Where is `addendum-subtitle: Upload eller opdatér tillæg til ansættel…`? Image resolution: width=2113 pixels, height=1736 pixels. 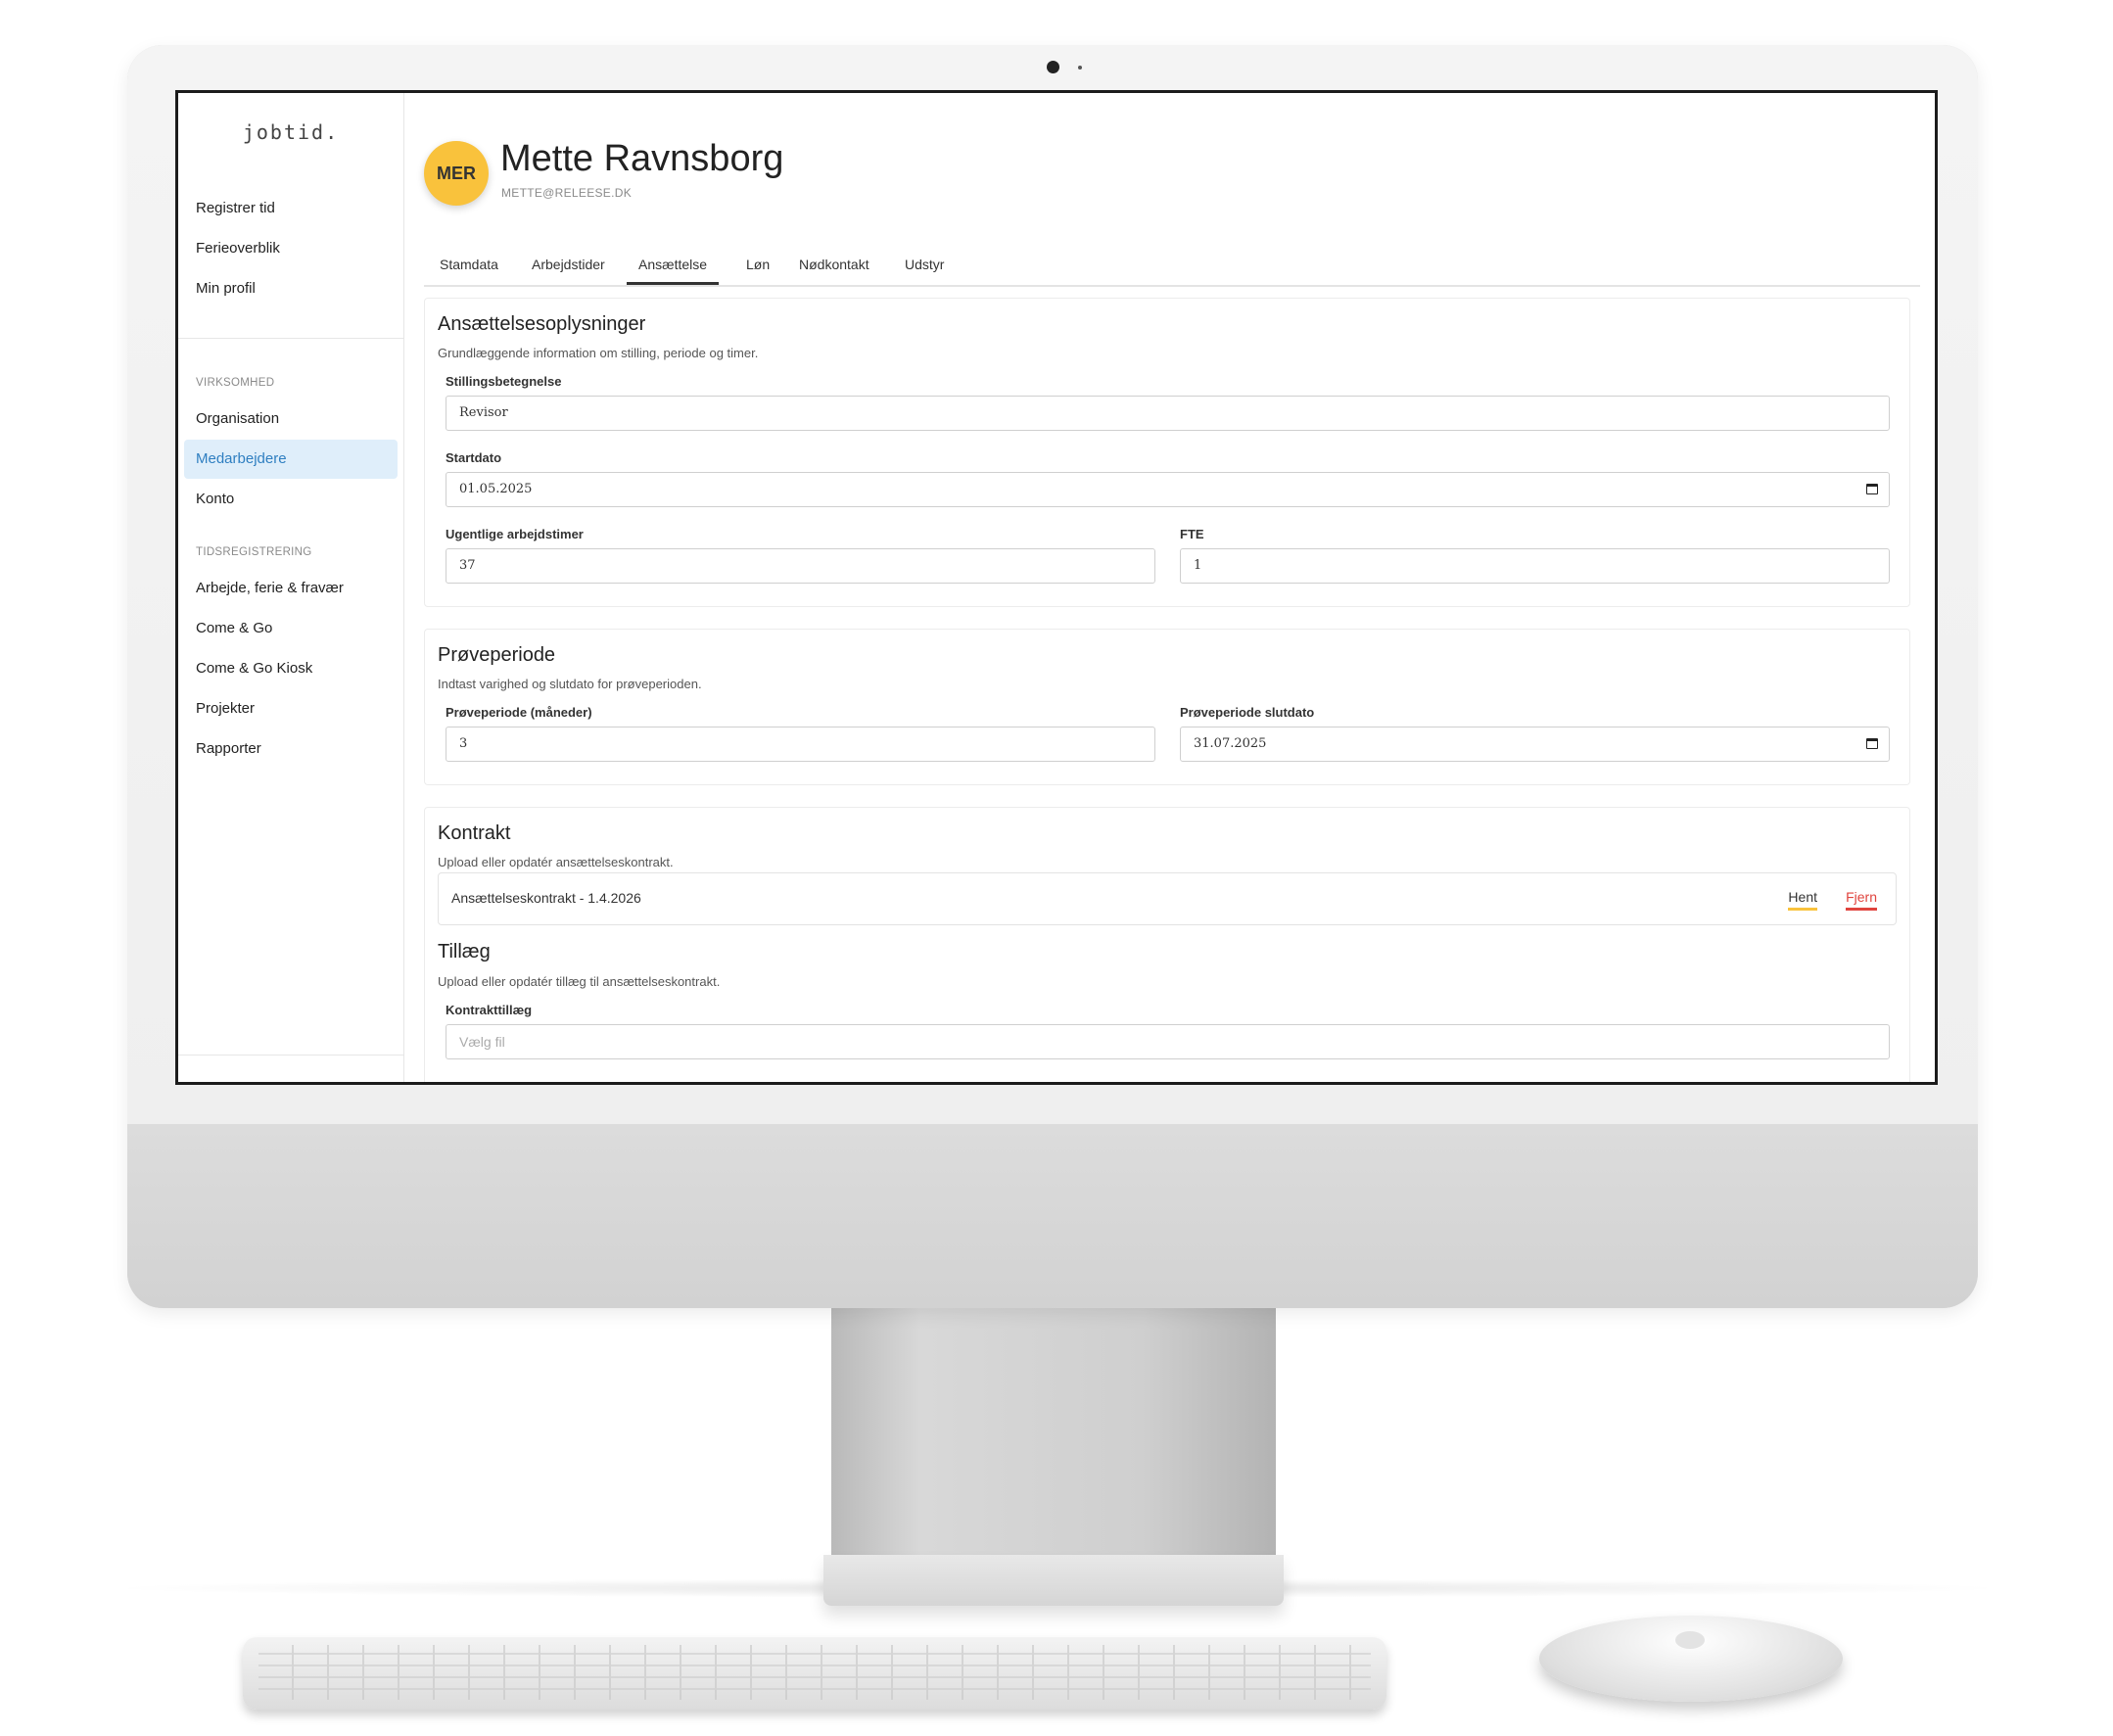
addendum-subtitle: Upload eller opdatér tillæg til ansættel… is located at coordinates (579, 982).